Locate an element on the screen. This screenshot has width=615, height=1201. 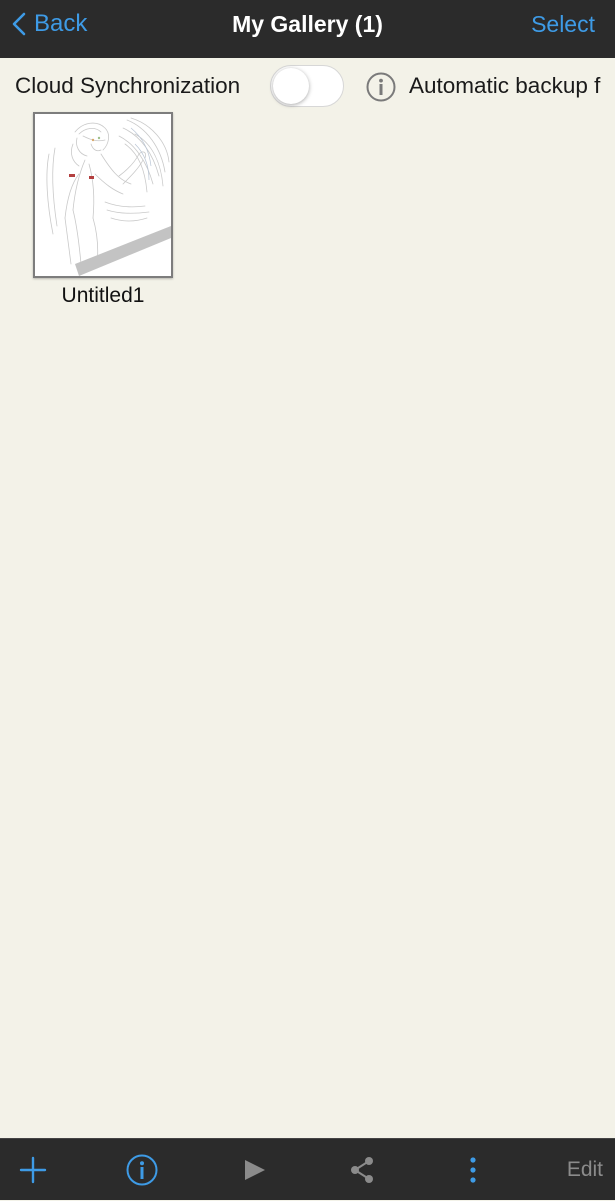
add-icon is located at coordinates (33, 1170).